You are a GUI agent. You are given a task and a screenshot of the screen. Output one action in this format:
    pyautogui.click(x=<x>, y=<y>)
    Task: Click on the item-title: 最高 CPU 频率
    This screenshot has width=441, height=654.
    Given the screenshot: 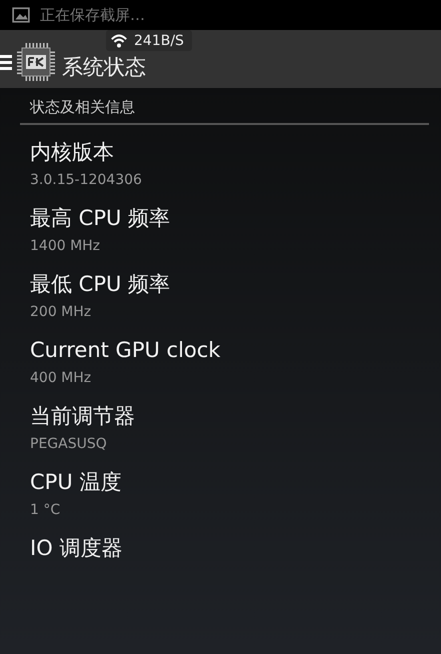 What is the action you would take?
    pyautogui.click(x=224, y=218)
    